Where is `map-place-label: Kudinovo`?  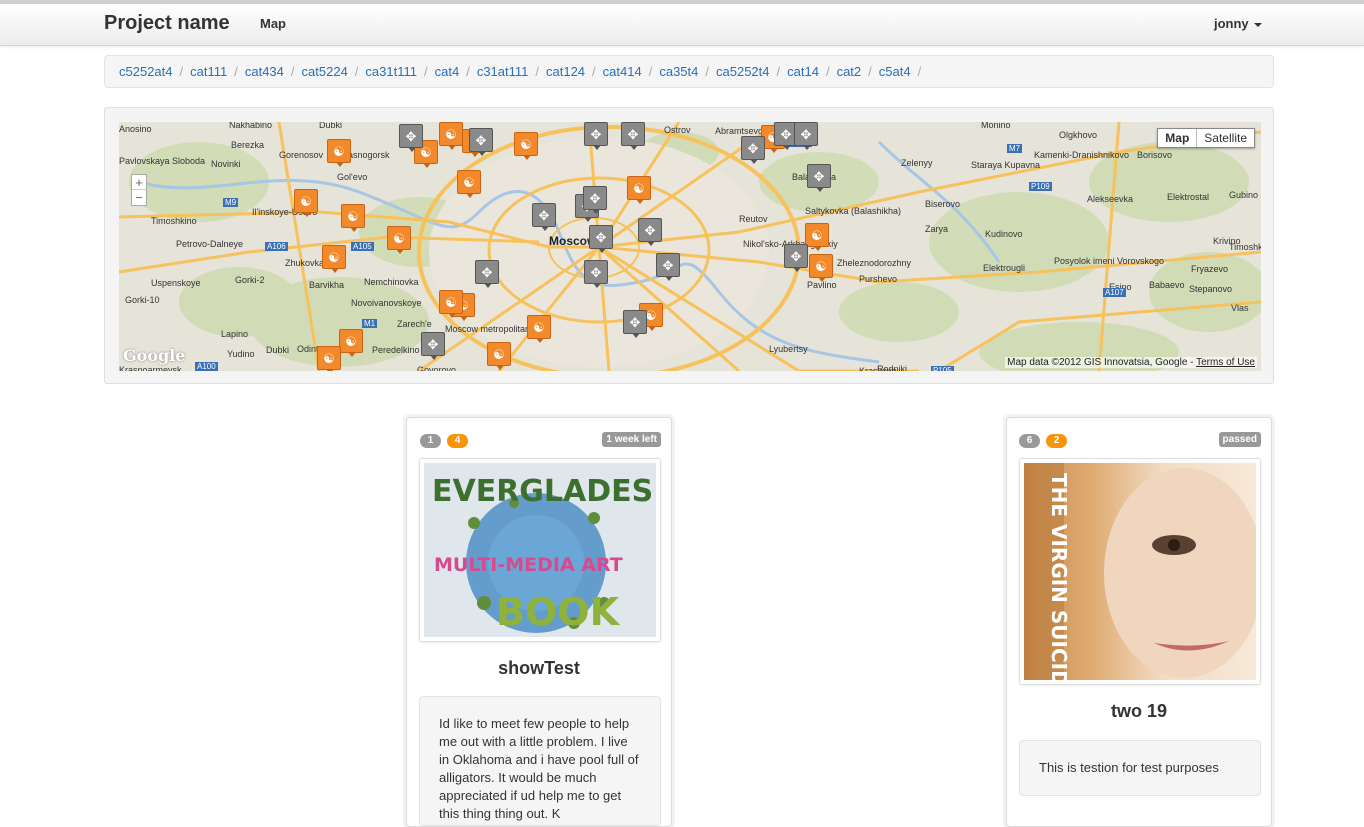 map-place-label: Kudinovo is located at coordinates (1004, 234).